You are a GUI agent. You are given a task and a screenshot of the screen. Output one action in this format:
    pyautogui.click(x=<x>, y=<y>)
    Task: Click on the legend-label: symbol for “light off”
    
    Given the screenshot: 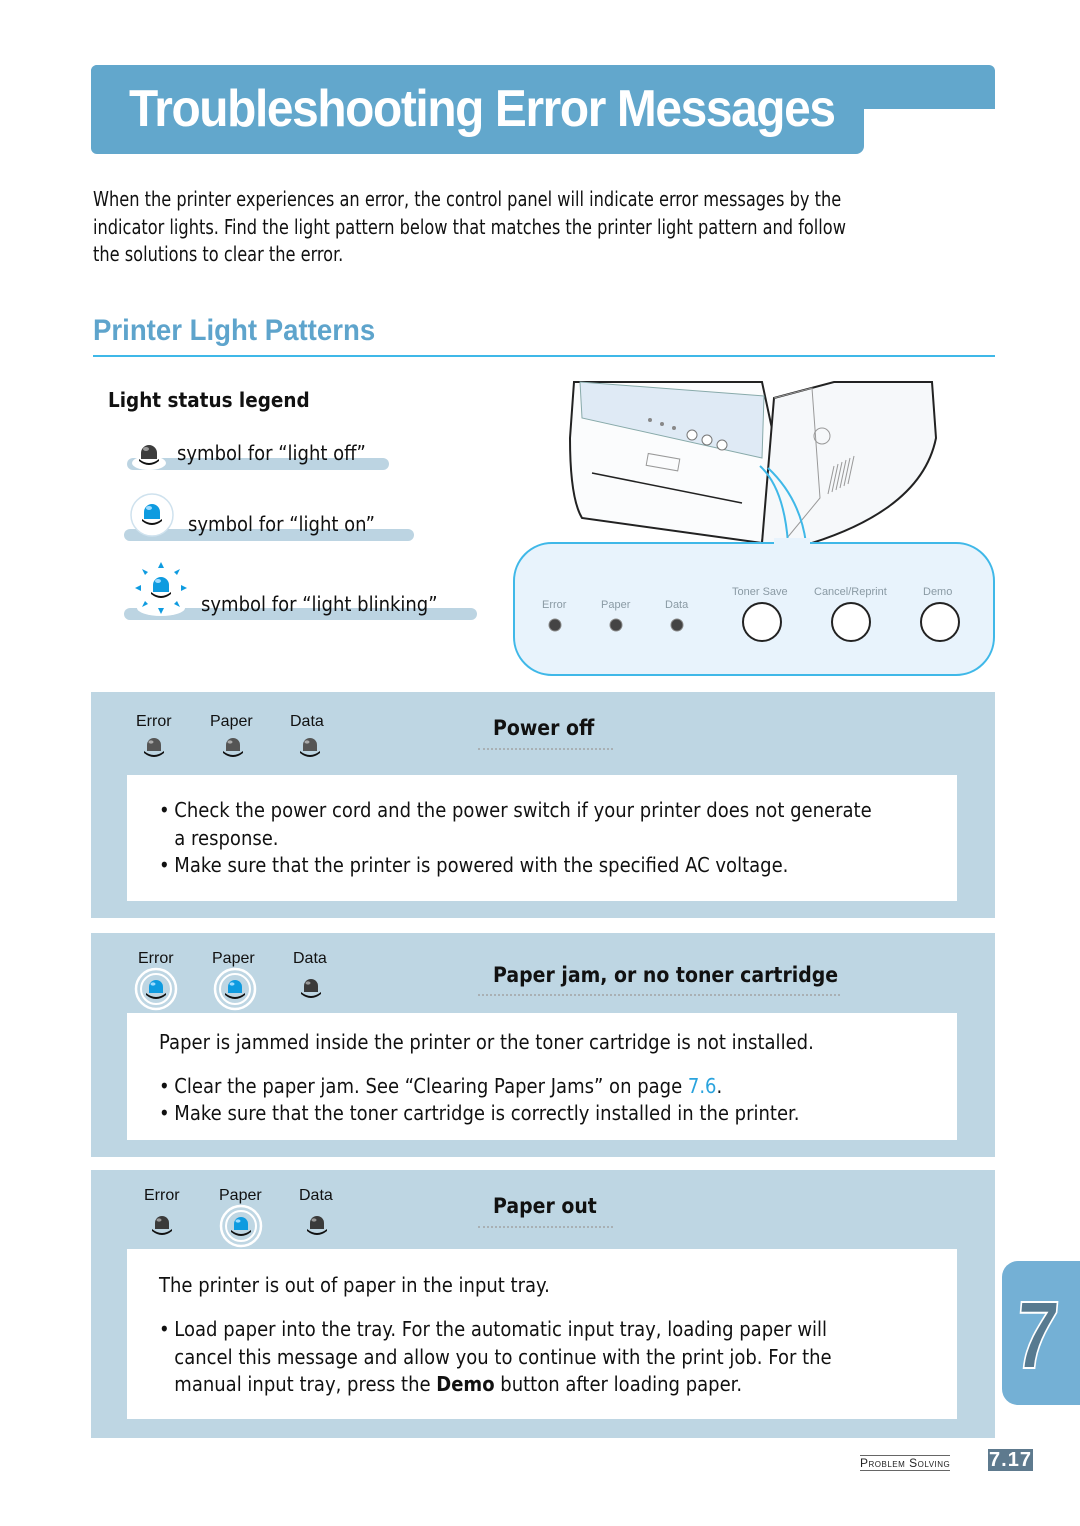 What is the action you would take?
    pyautogui.click(x=271, y=453)
    